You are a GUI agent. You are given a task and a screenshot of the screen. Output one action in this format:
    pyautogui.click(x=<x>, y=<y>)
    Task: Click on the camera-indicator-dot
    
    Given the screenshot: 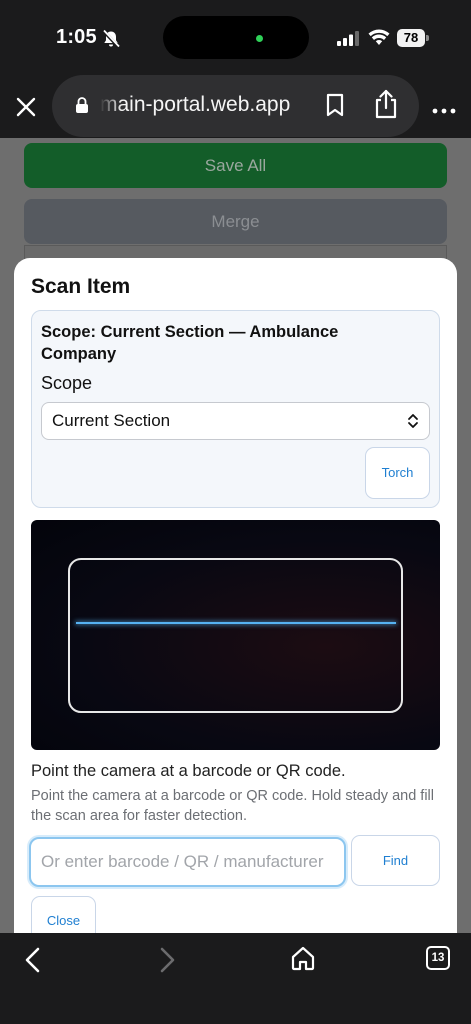 What is the action you would take?
    pyautogui.click(x=259, y=38)
    